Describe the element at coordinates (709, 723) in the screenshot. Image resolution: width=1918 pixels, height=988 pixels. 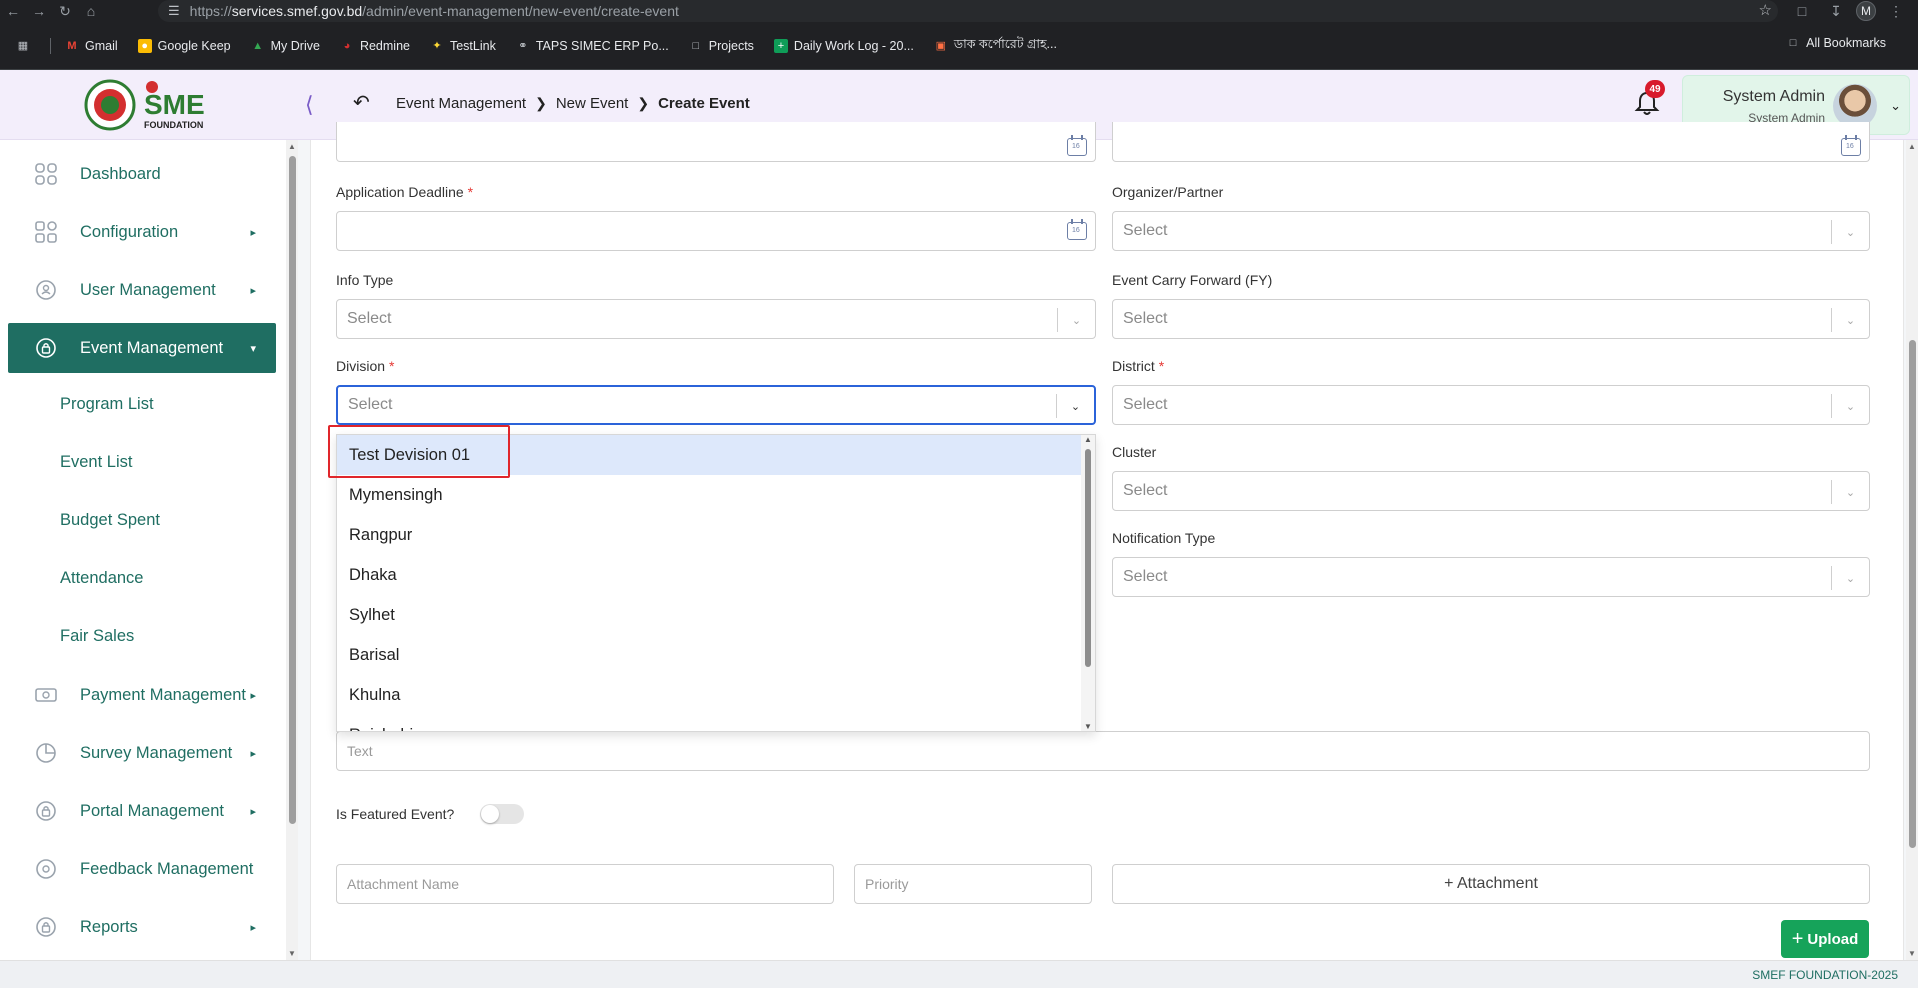
I see `division-option-rajshahi: Rajshahi` at that location.